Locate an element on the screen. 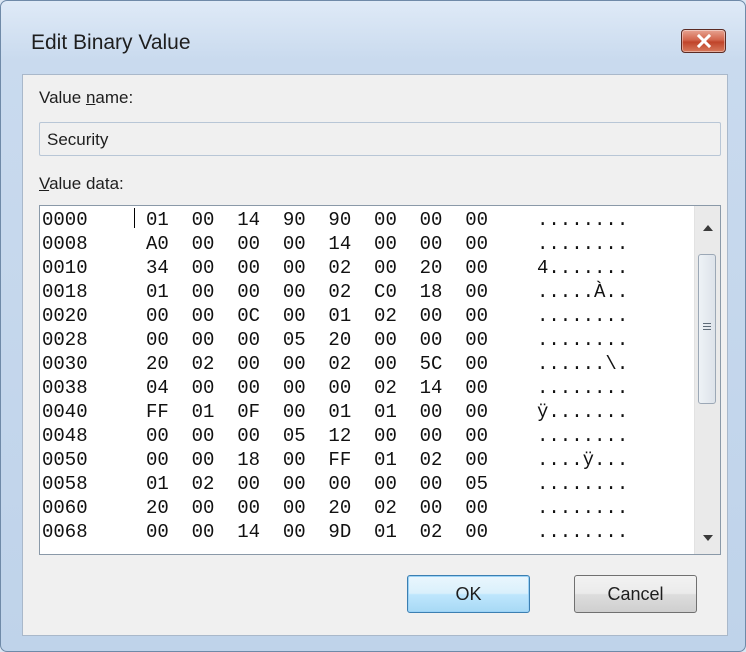  hex-row: 0018 01 00 00 00 02 C0 18 00 .....À.. is located at coordinates (367, 292).